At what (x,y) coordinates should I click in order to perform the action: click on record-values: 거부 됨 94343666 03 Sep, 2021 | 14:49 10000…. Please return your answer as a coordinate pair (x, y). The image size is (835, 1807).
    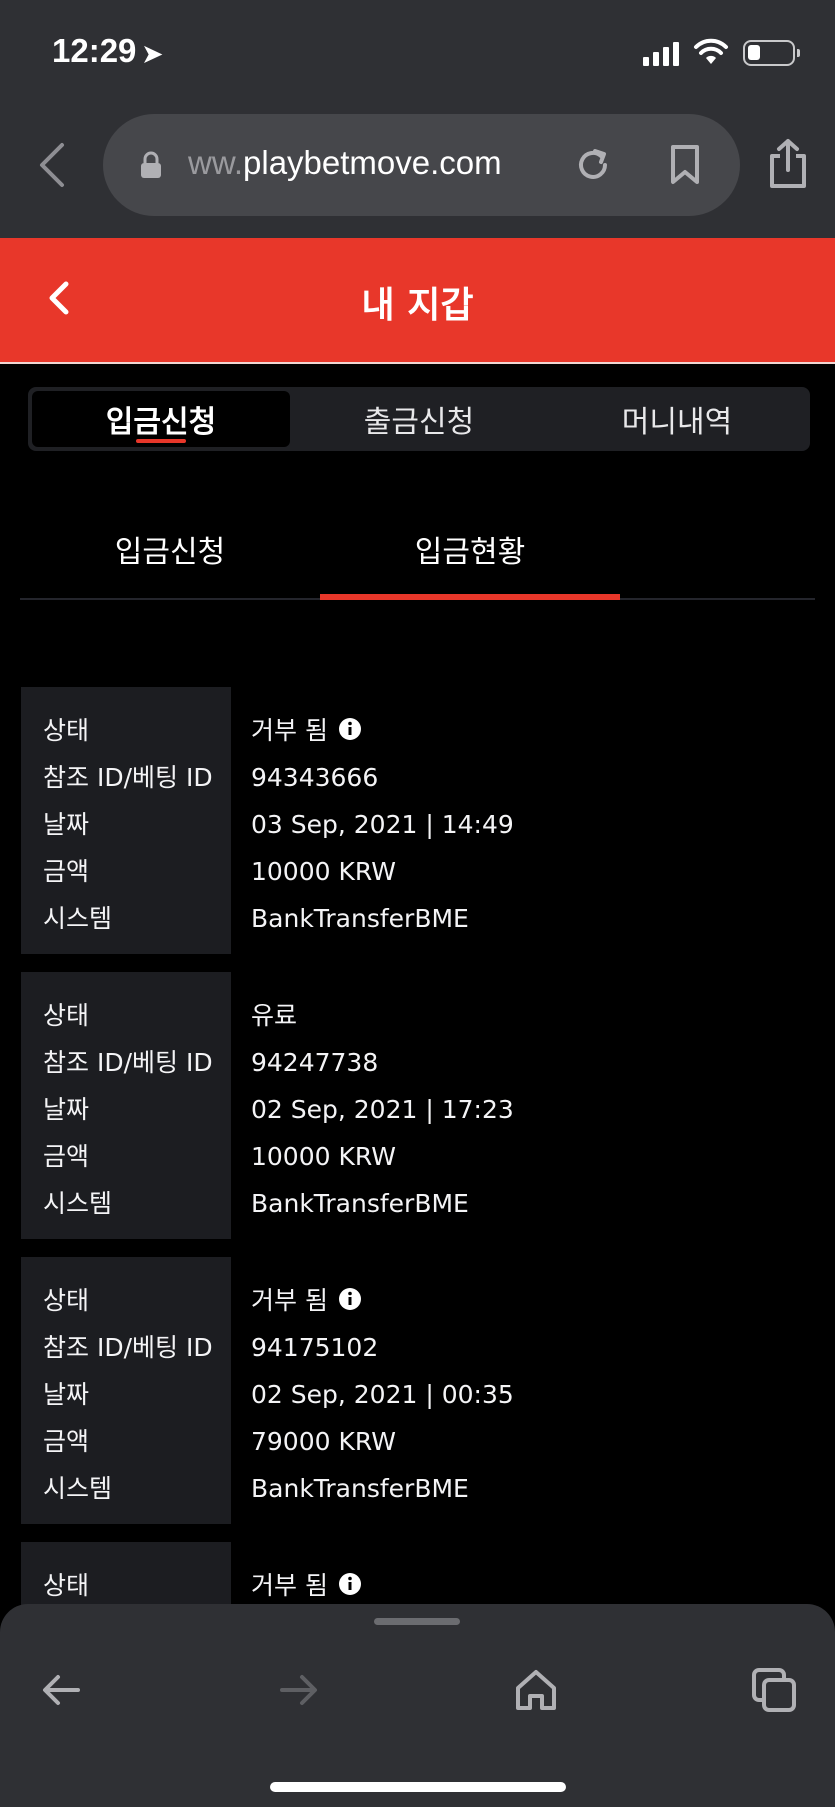
    Looking at the image, I should click on (526, 820).